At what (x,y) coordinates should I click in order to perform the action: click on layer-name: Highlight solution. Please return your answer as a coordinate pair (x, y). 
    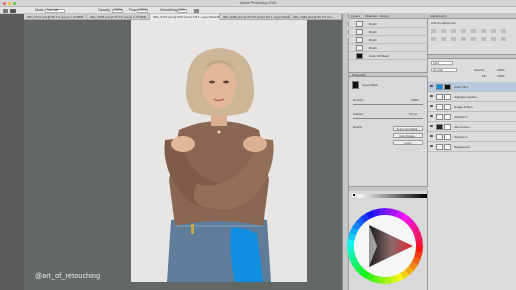
    Looking at the image, I should click on (465, 97).